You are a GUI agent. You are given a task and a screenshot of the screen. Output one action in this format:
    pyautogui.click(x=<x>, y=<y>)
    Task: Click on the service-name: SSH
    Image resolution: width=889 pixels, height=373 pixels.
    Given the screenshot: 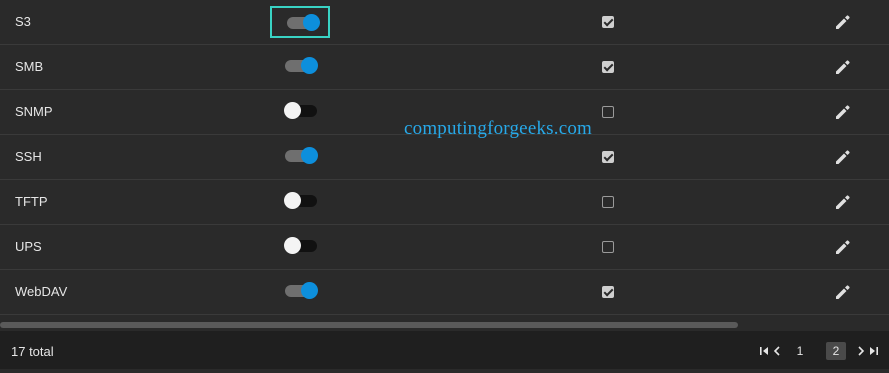 What is the action you would take?
    pyautogui.click(x=28, y=156)
    